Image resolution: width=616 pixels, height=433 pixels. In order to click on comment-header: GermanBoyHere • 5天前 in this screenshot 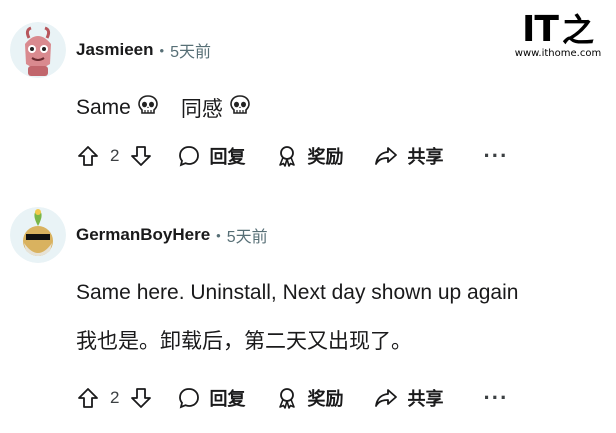, I will do `click(139, 235)`.